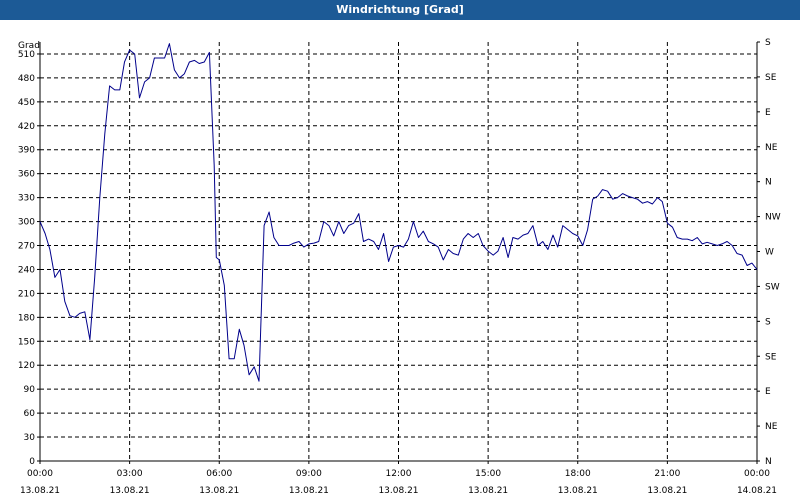 This screenshot has width=800, height=500. Describe the element at coordinates (399, 474) in the screenshot. I see `x-tick-time-label: 12:00` at that location.